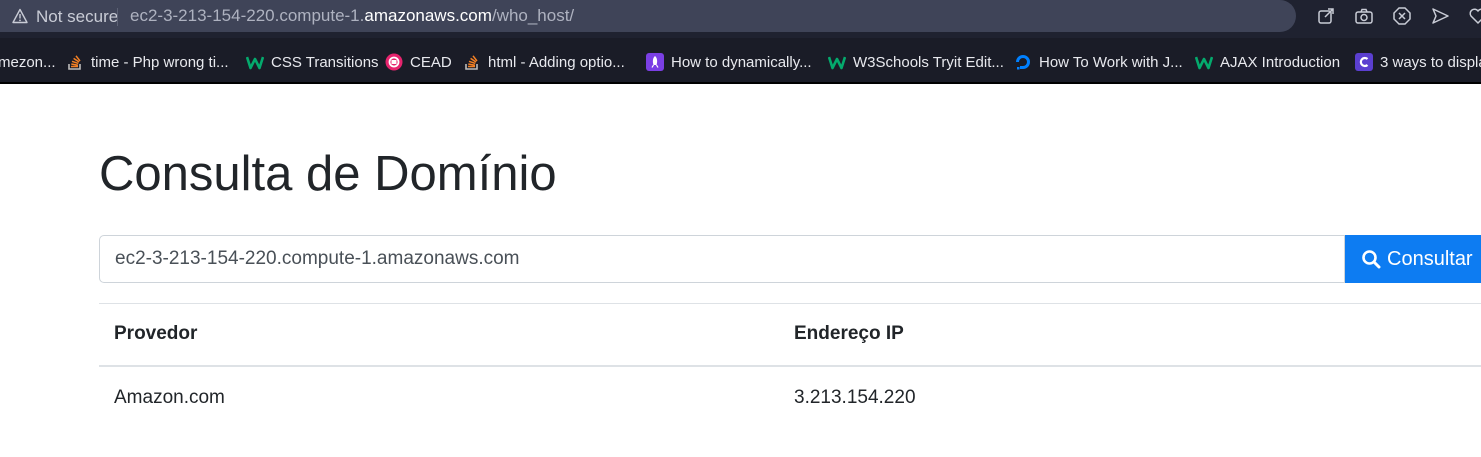  What do you see at coordinates (156, 334) in the screenshot?
I see `column-header-provedor: Provedor` at bounding box center [156, 334].